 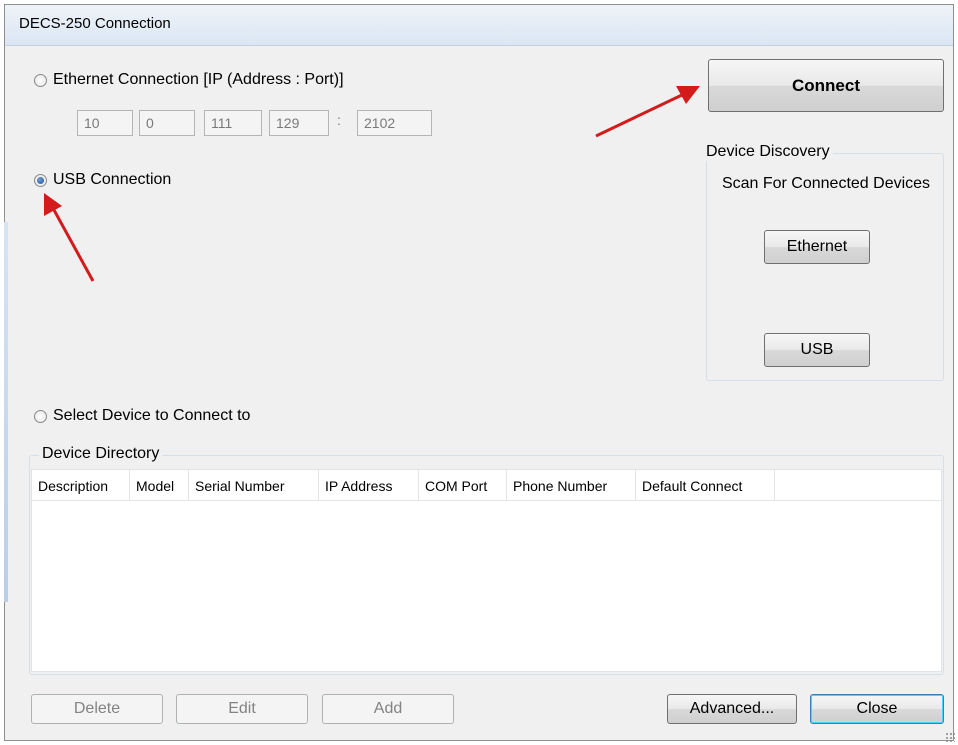 What do you see at coordinates (53, 204) in the screenshot?
I see `arrow-head-usb-icon` at bounding box center [53, 204].